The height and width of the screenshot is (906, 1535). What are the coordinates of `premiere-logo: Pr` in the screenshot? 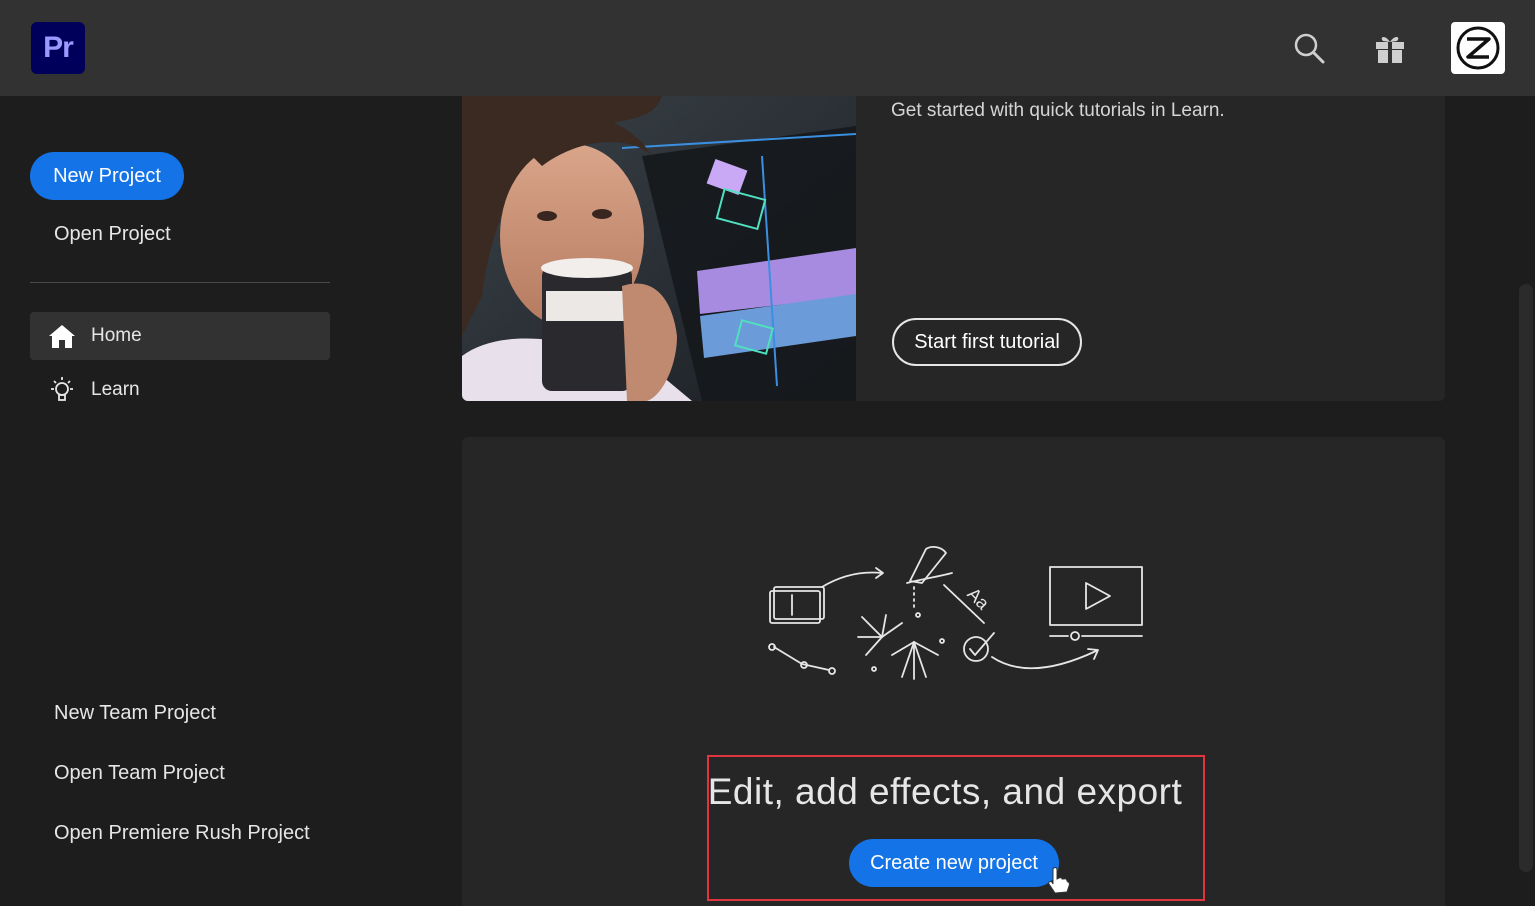 It's located at (58, 48).